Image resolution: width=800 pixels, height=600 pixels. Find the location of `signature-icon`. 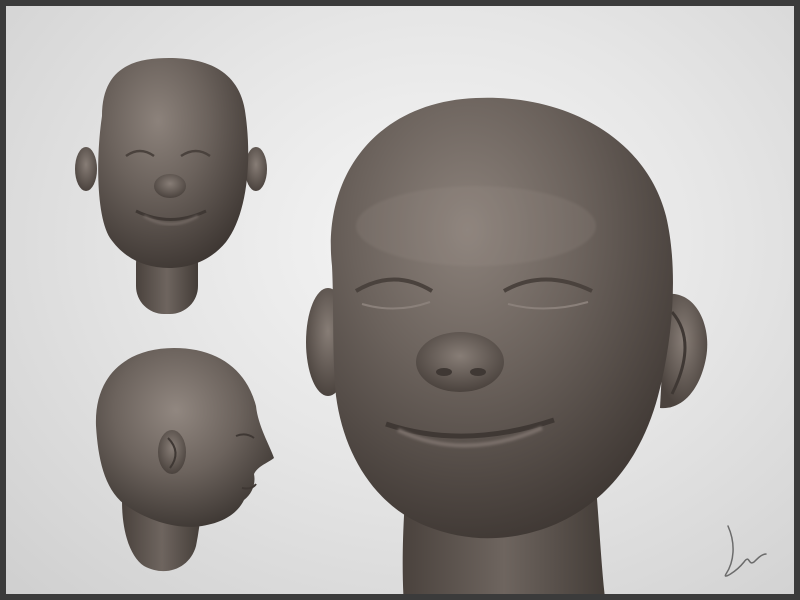

signature-icon is located at coordinates (745, 551).